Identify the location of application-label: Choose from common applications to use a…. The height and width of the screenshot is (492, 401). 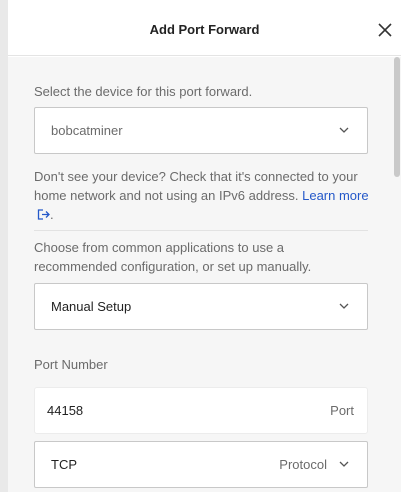
(173, 257).